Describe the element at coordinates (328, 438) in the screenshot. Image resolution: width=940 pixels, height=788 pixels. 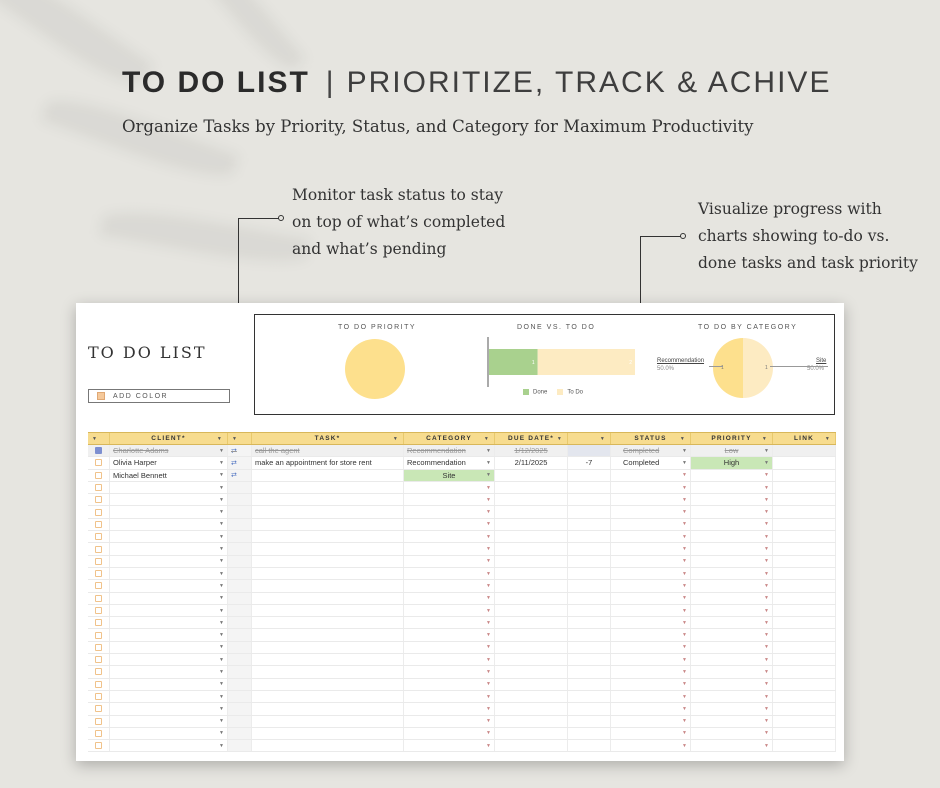
I see `header-task: TASK* ▼` at that location.